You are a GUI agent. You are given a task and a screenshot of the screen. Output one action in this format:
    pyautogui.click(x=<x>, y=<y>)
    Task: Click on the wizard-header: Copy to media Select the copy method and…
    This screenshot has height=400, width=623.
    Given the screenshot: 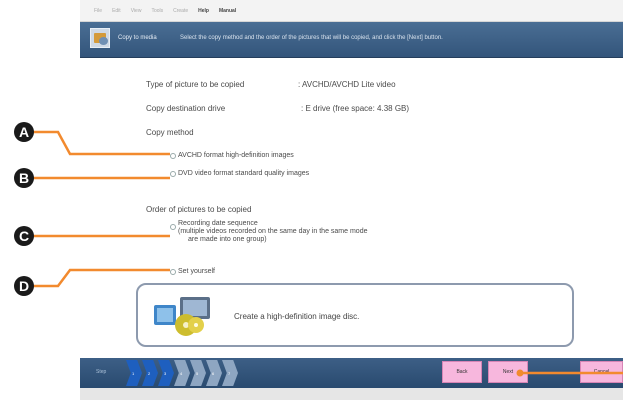 What is the action you would take?
    pyautogui.click(x=351, y=40)
    